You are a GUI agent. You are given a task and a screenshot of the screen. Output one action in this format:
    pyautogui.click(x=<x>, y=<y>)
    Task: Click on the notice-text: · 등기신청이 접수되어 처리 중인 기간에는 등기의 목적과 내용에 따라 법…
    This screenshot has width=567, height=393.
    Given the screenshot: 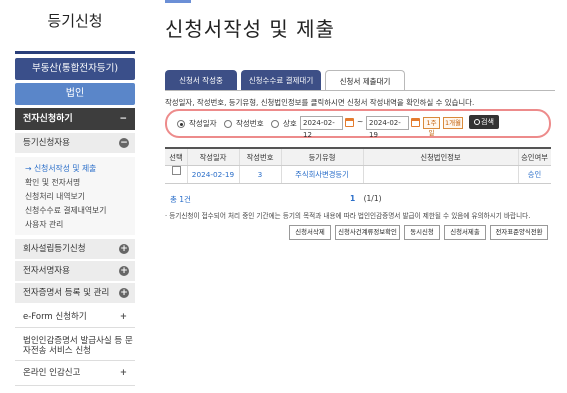 What is the action you would take?
    pyautogui.click(x=348, y=216)
    